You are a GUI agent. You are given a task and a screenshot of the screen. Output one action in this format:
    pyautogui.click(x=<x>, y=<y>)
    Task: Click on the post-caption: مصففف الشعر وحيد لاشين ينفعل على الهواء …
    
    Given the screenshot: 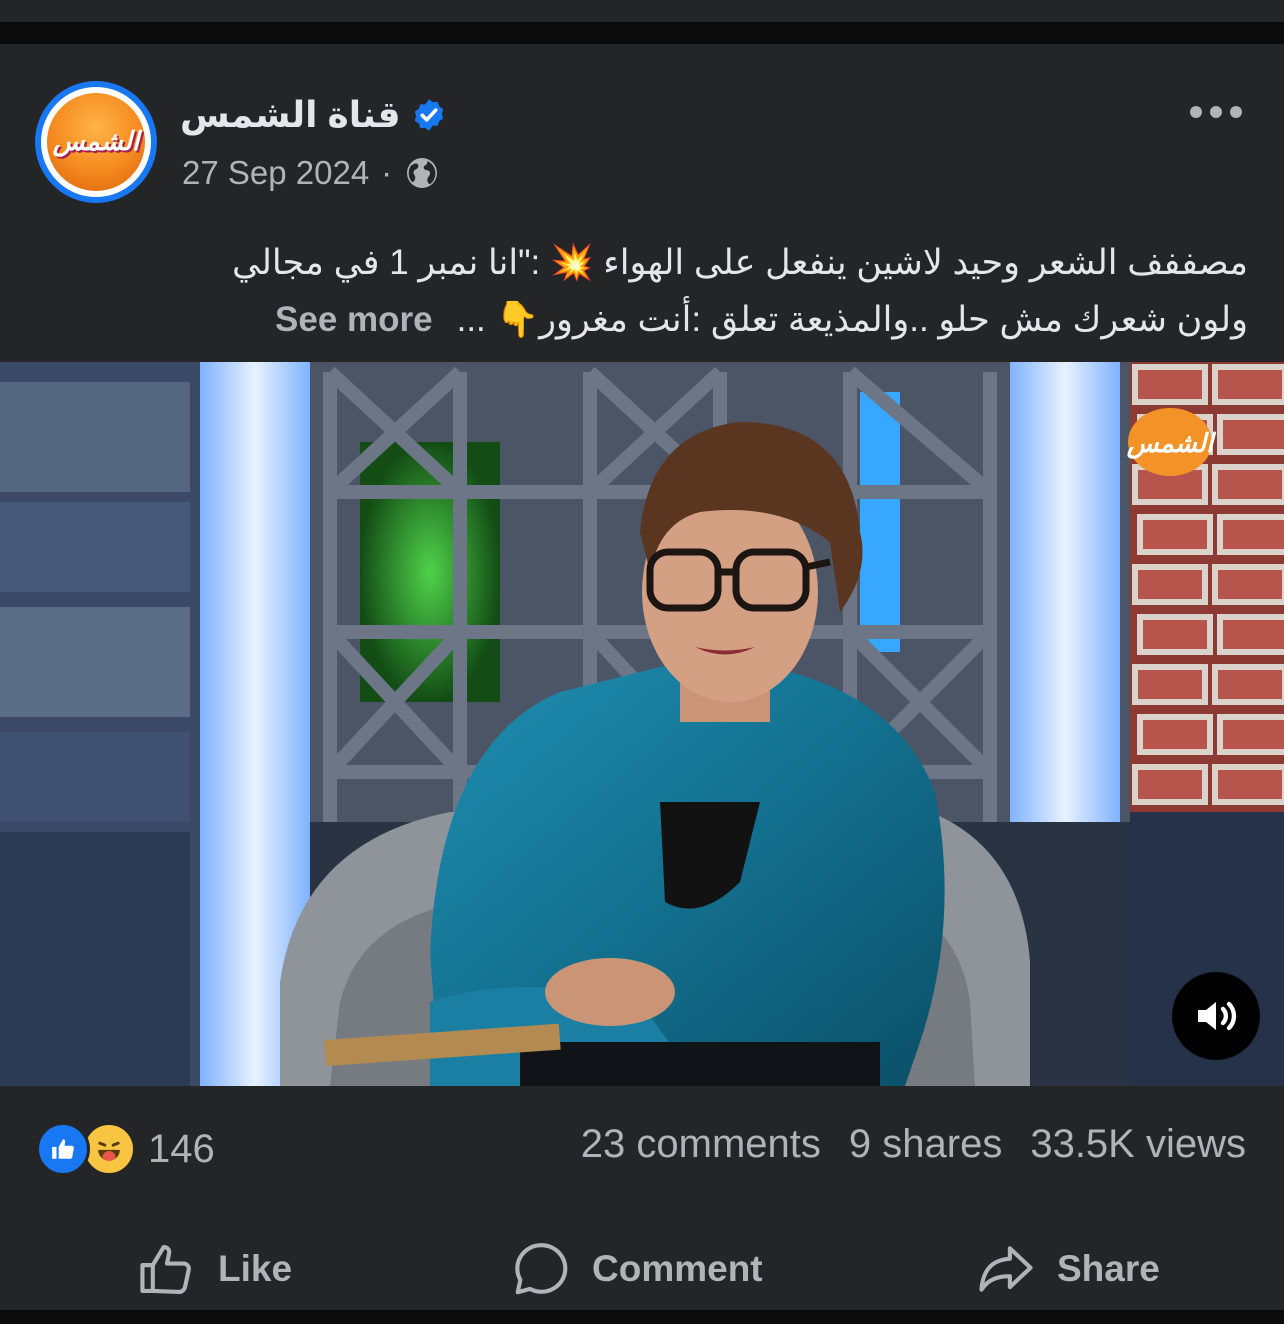 What is the action you would take?
    pyautogui.click(x=644, y=291)
    